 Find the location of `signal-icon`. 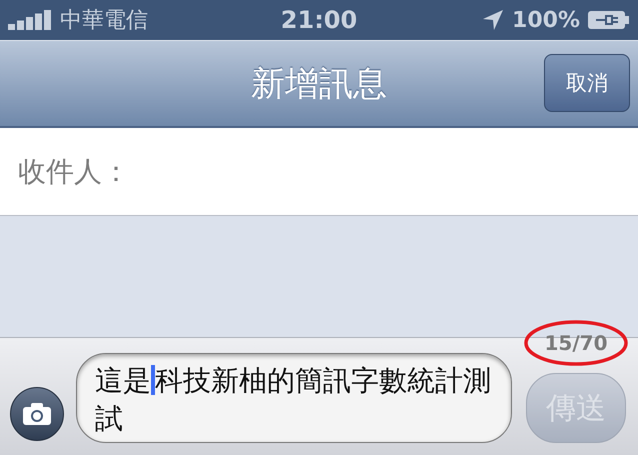

signal-icon is located at coordinates (30, 20).